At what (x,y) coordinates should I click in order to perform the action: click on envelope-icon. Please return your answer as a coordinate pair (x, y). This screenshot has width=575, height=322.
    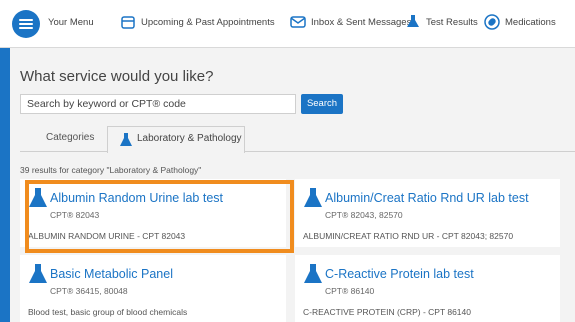
    Looking at the image, I should click on (298, 22).